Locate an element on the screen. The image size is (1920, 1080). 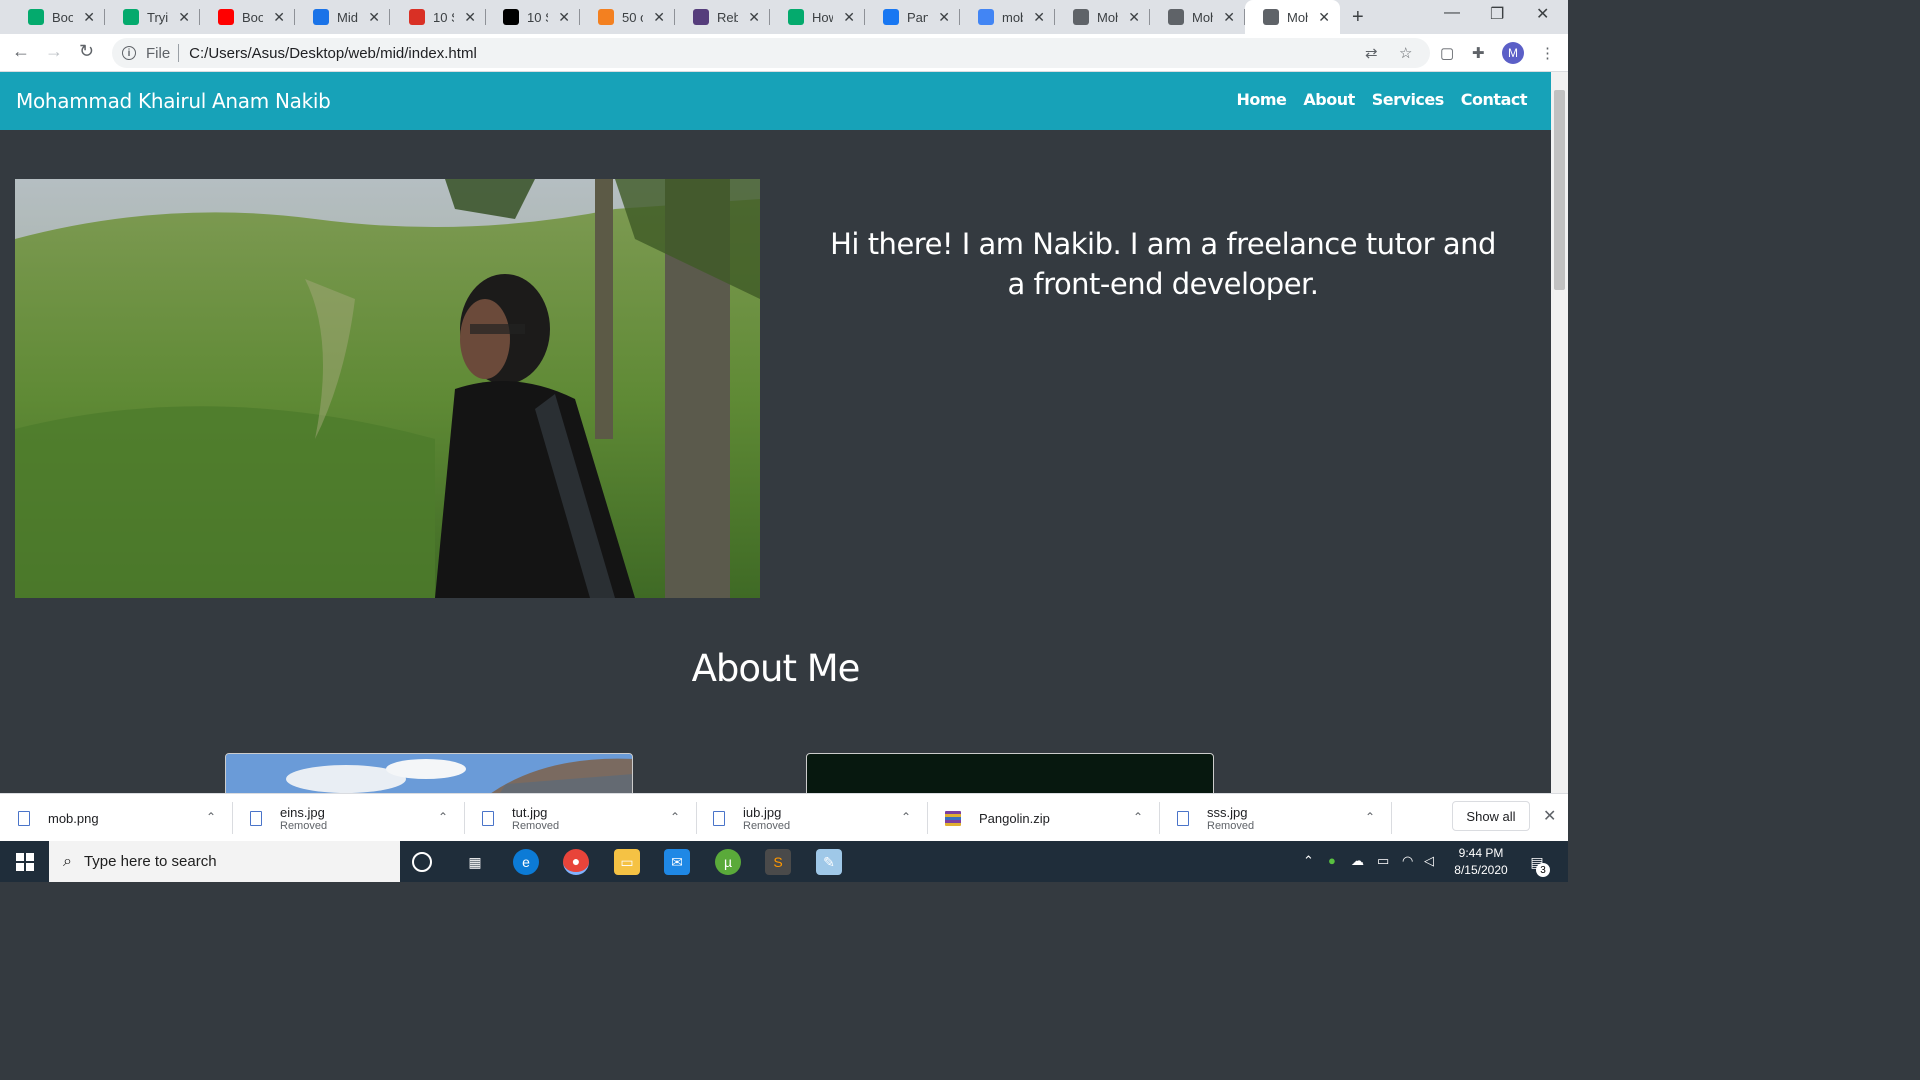
task-view-icon: ▦ is located at coordinates (475, 862).